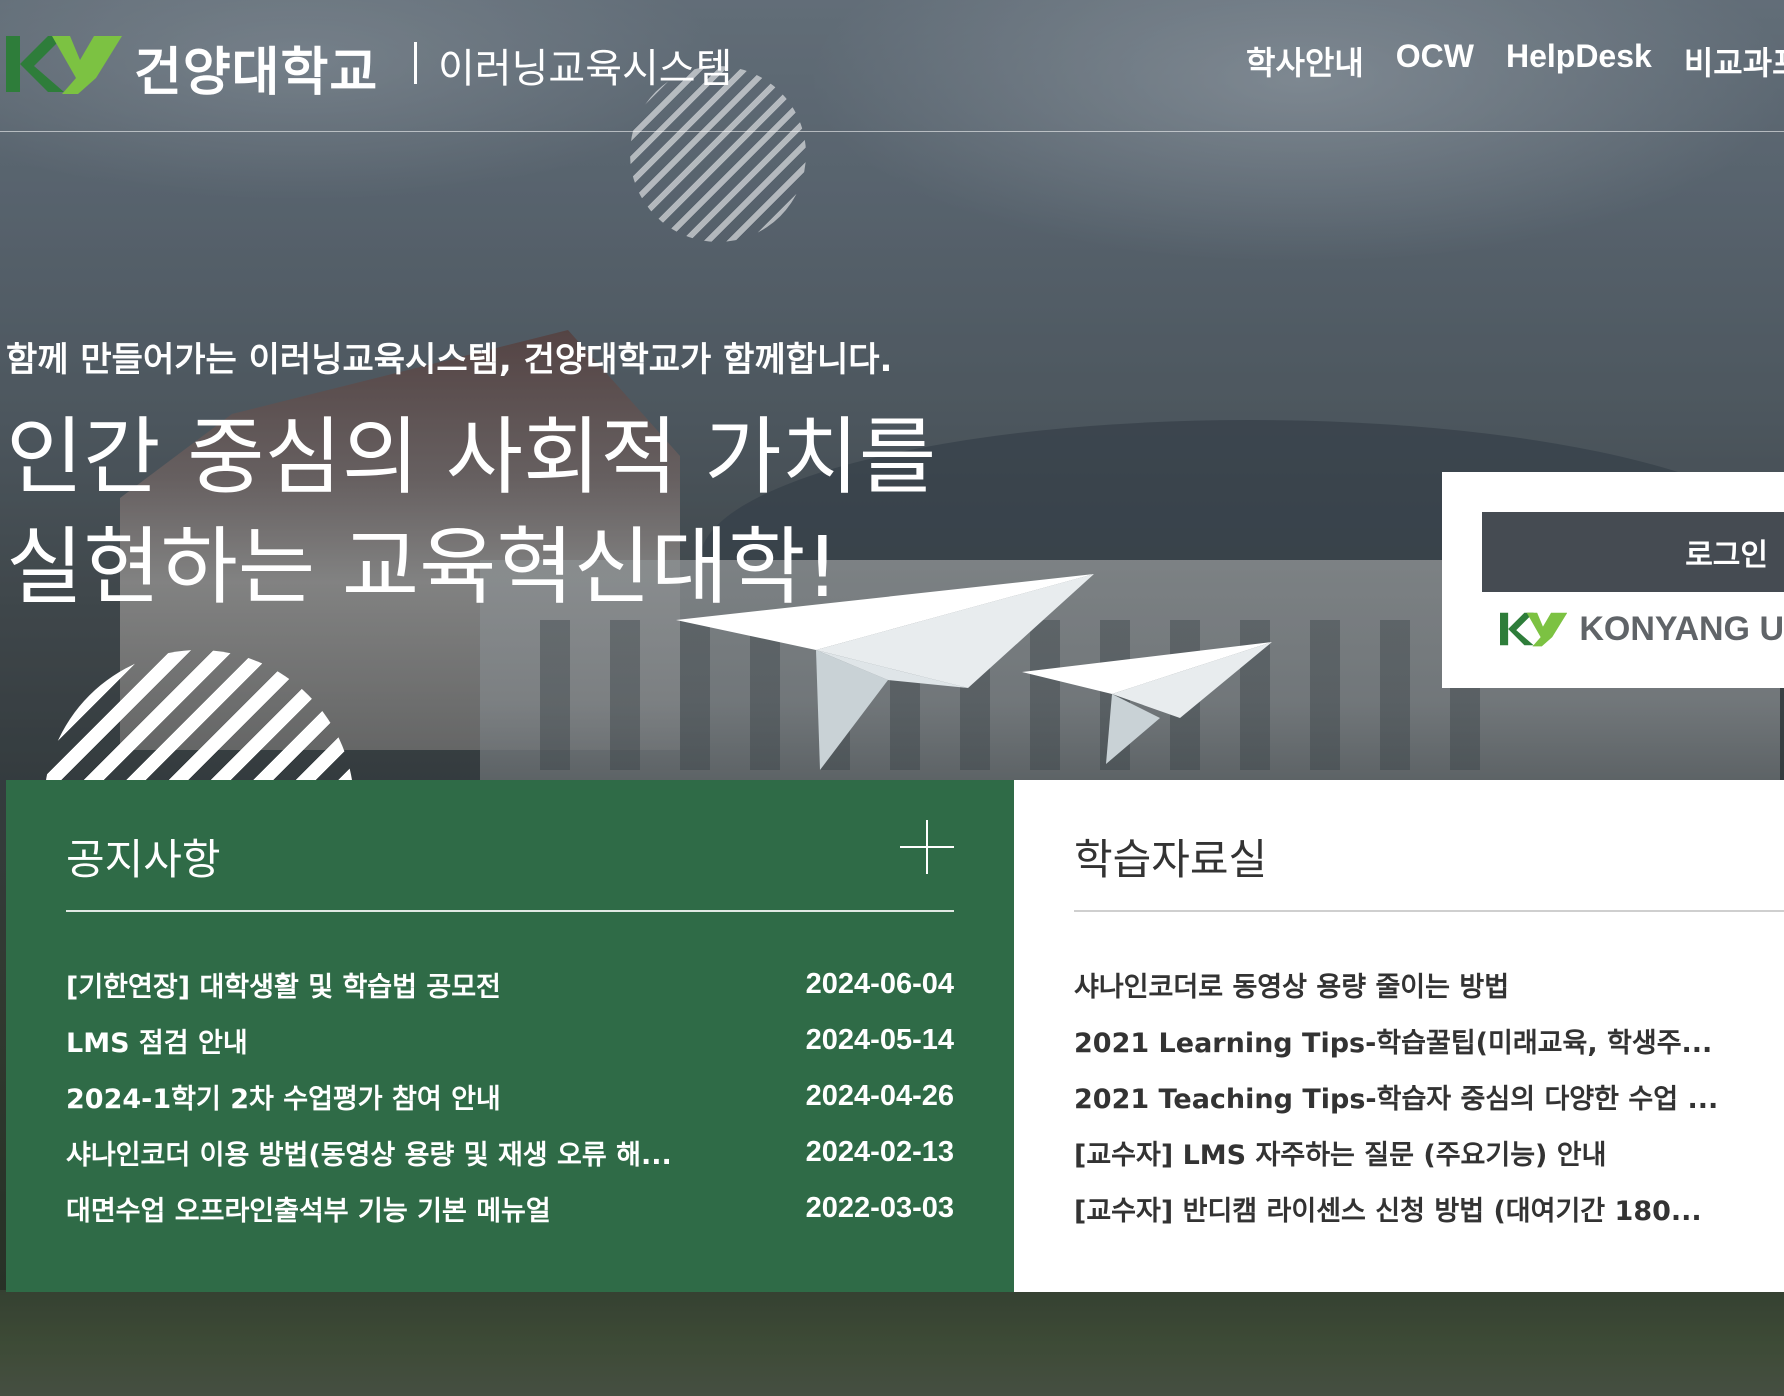 This screenshot has height=1396, width=1784. I want to click on list-item: LMS 점검 안내 2024-05-14, so click(510, 1040).